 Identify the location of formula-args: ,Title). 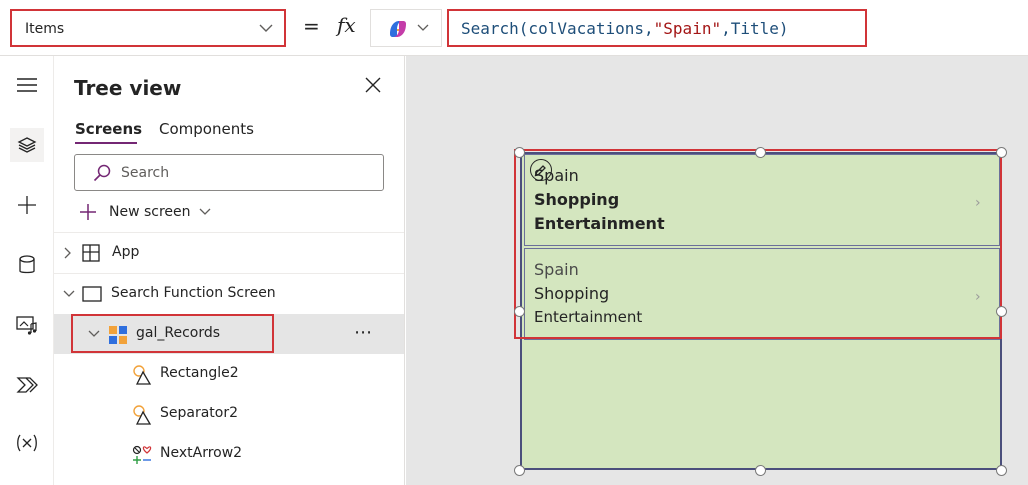
(755, 28).